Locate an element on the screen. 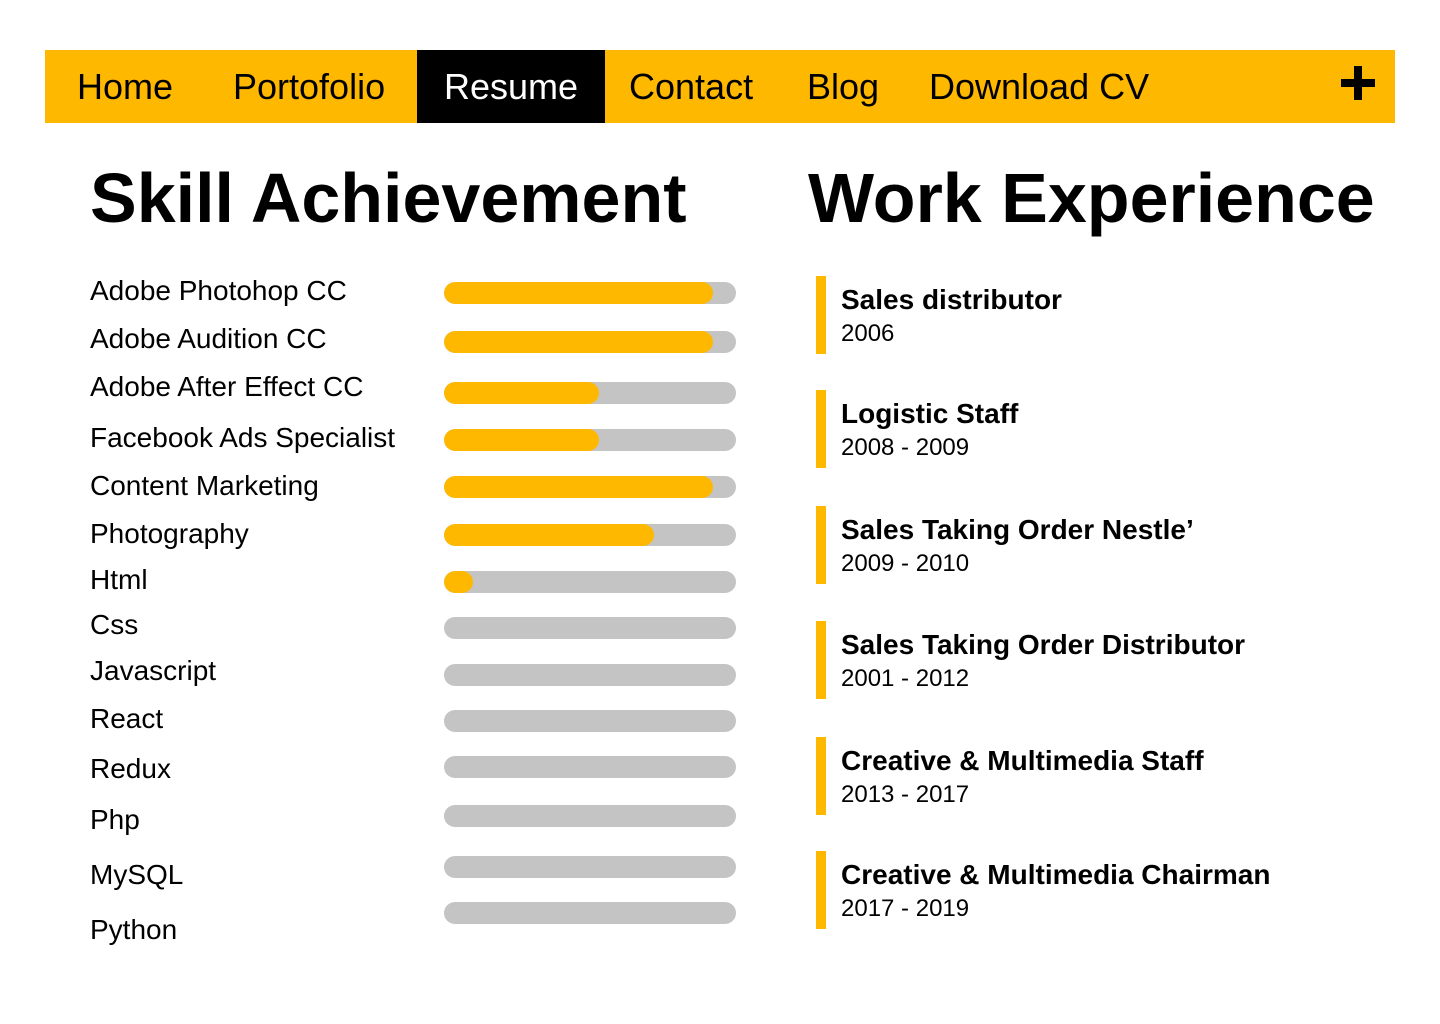 This screenshot has width=1440, height=1024. job-title: Creative & Multimedia Staff is located at coordinates (1022, 760).